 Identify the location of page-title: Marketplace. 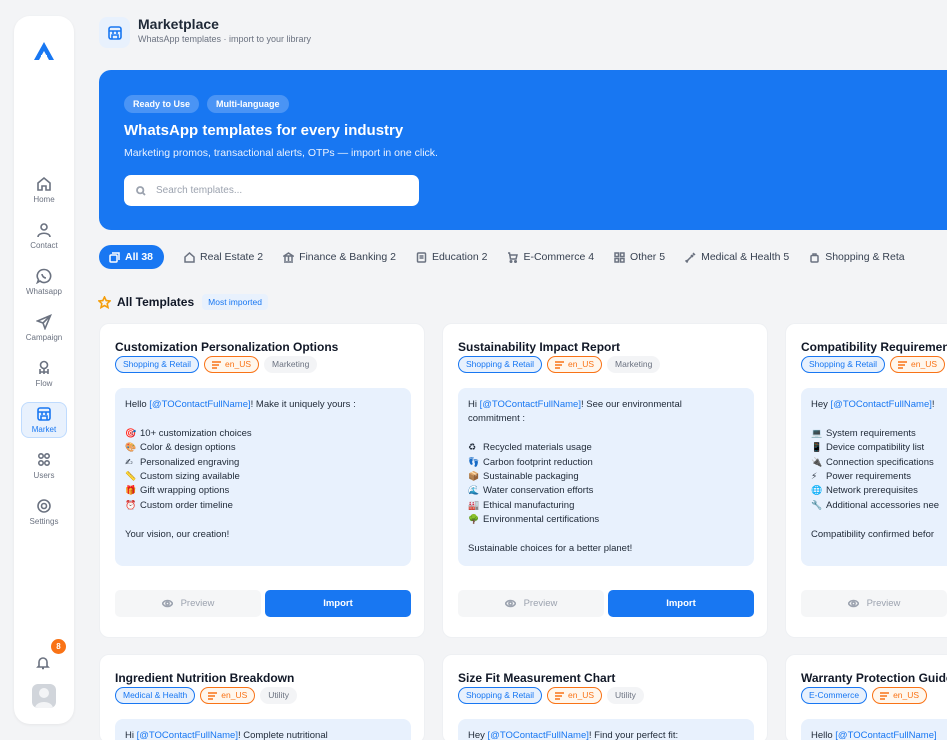
(178, 24).